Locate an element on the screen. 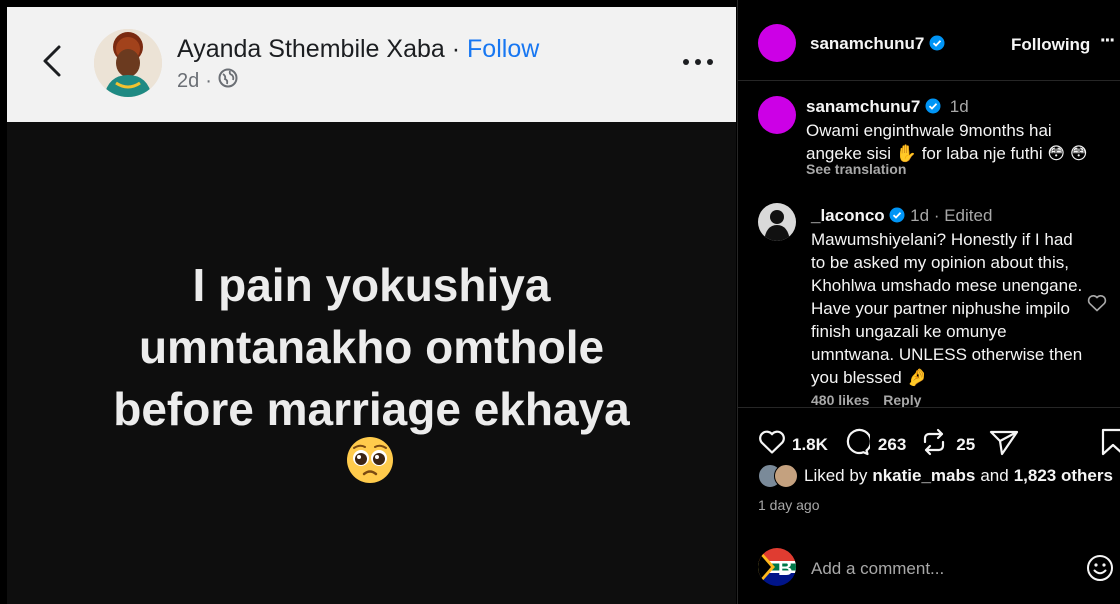  comment-line: Khohlwa umshado mese unengane. is located at coordinates (947, 285).